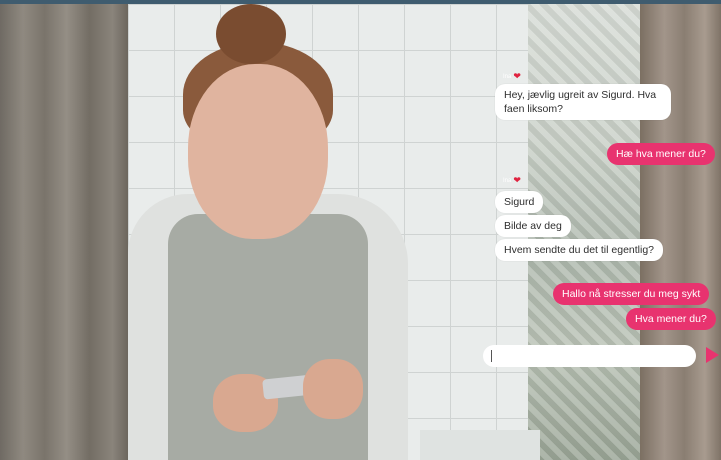  I want to click on outgoing-message: Hæ hva mener du?, so click(661, 154).